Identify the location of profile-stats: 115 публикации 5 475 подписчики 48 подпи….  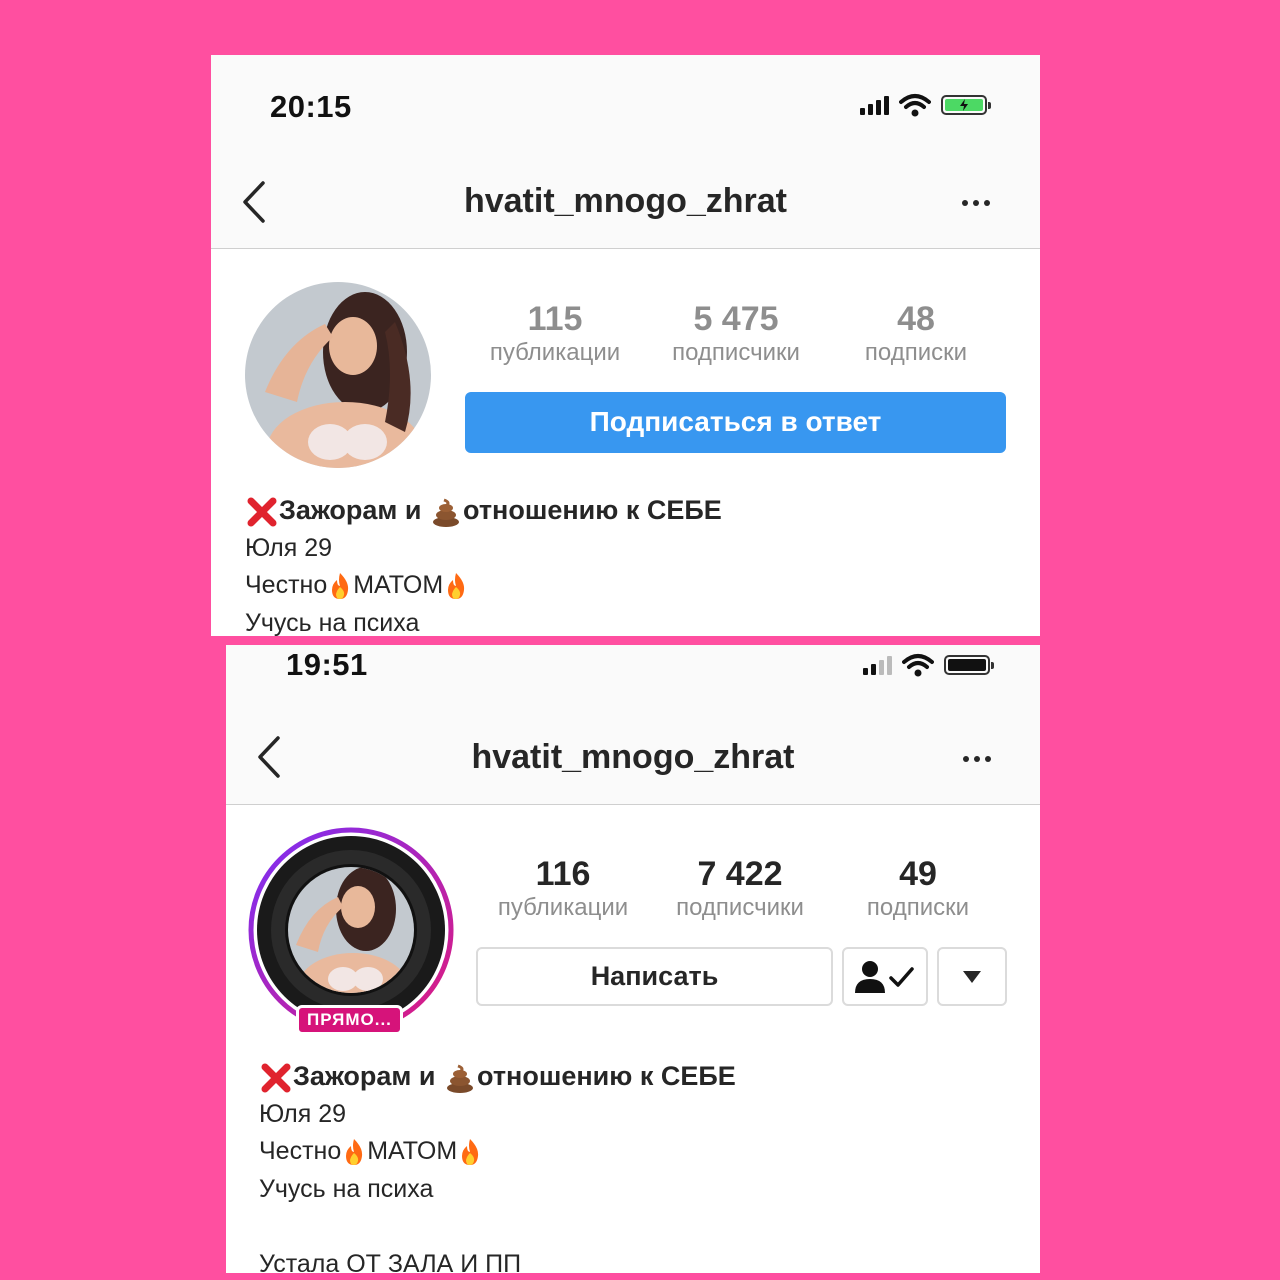
(735, 334).